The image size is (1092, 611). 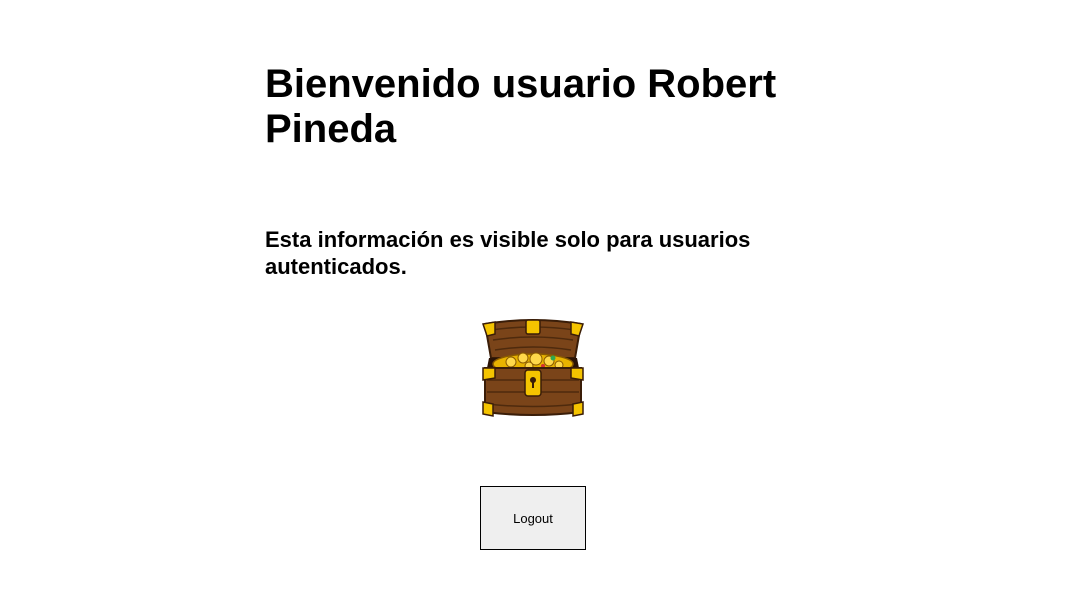 What do you see at coordinates (521, 106) in the screenshot?
I see `page-title: Bienvenido usuario Robert Pineda` at bounding box center [521, 106].